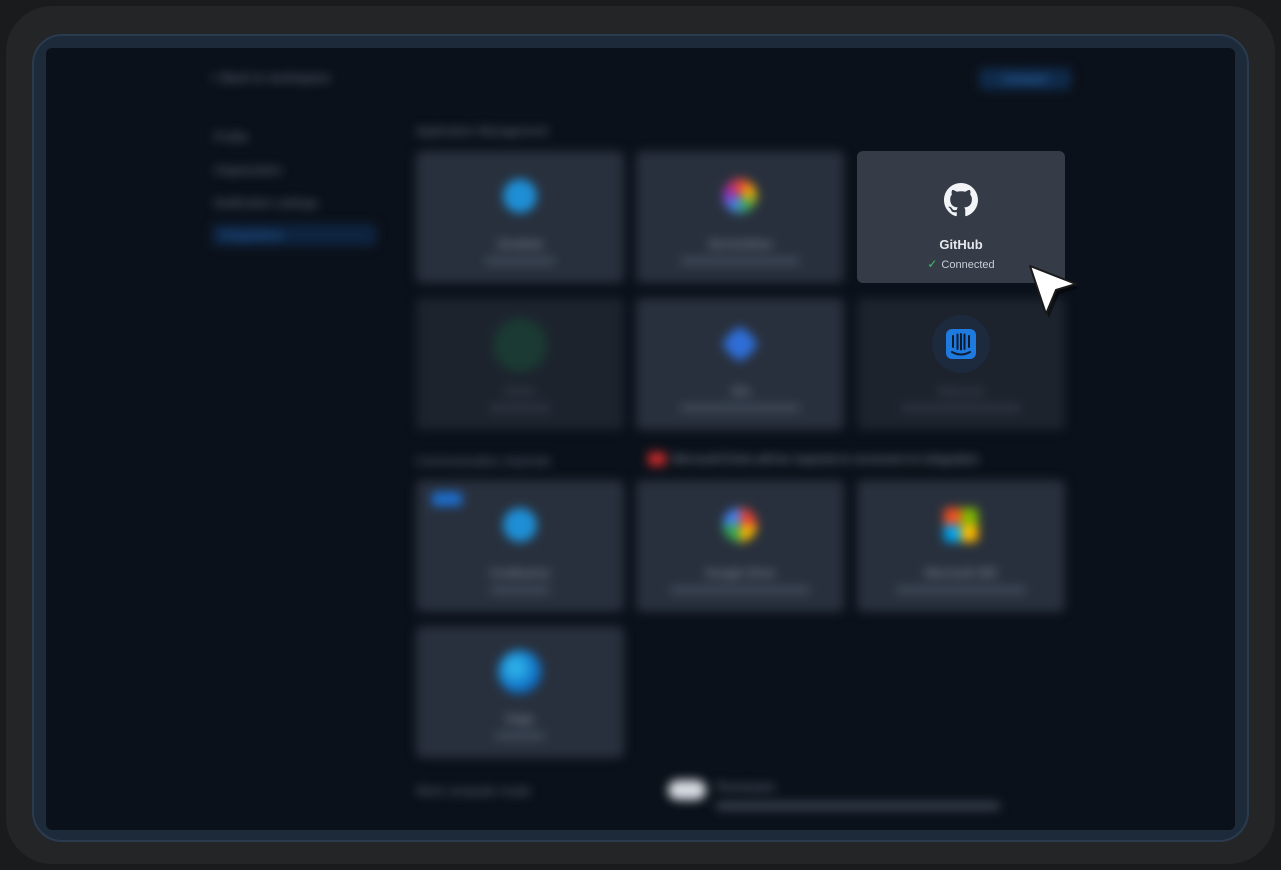  I want to click on microsoft-icon, so click(961, 525).